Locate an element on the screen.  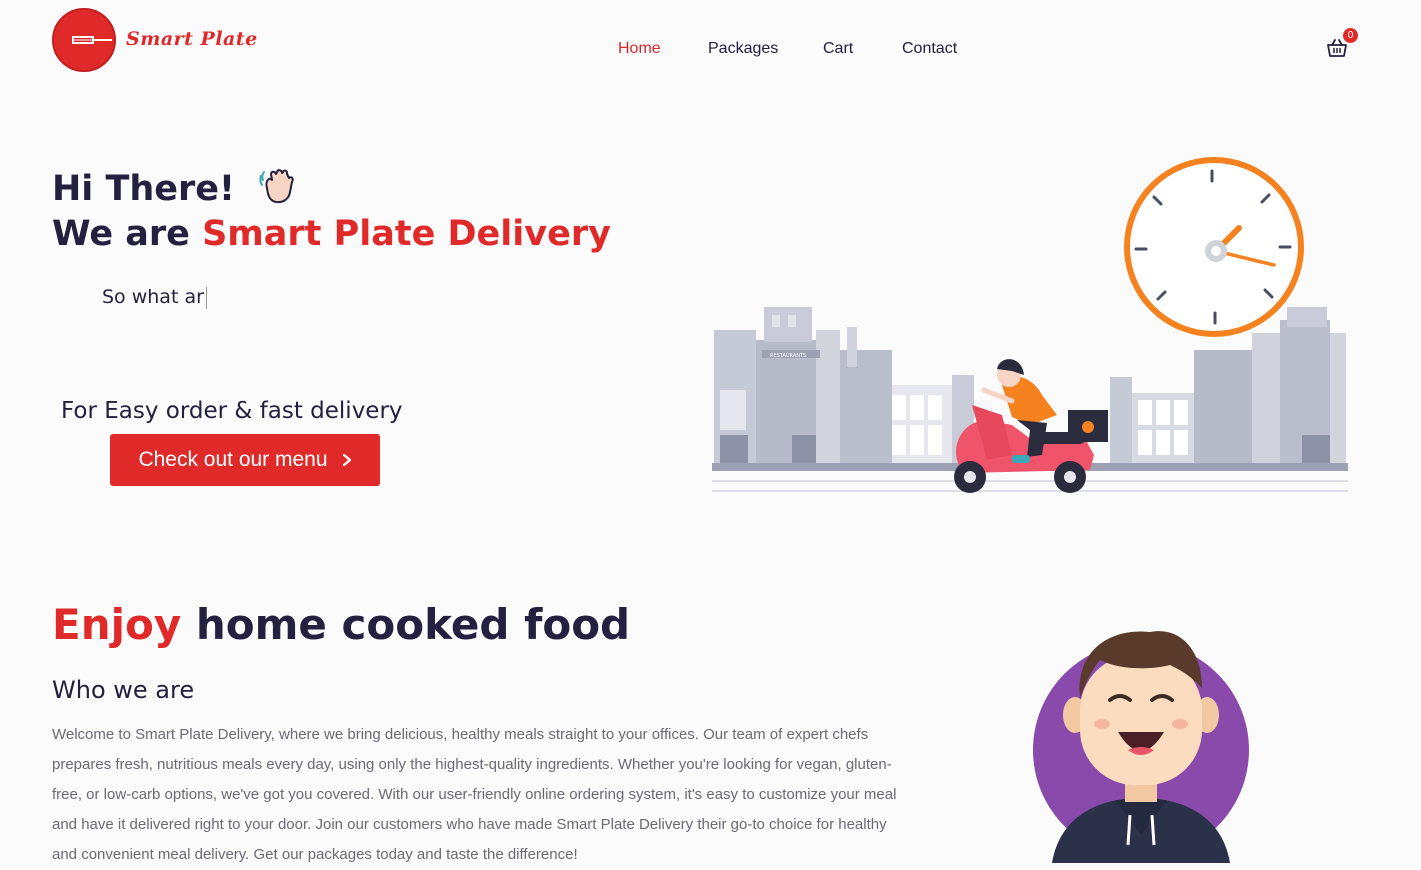
headline-brand: Smart Plate Delivery is located at coordinates (406, 234).